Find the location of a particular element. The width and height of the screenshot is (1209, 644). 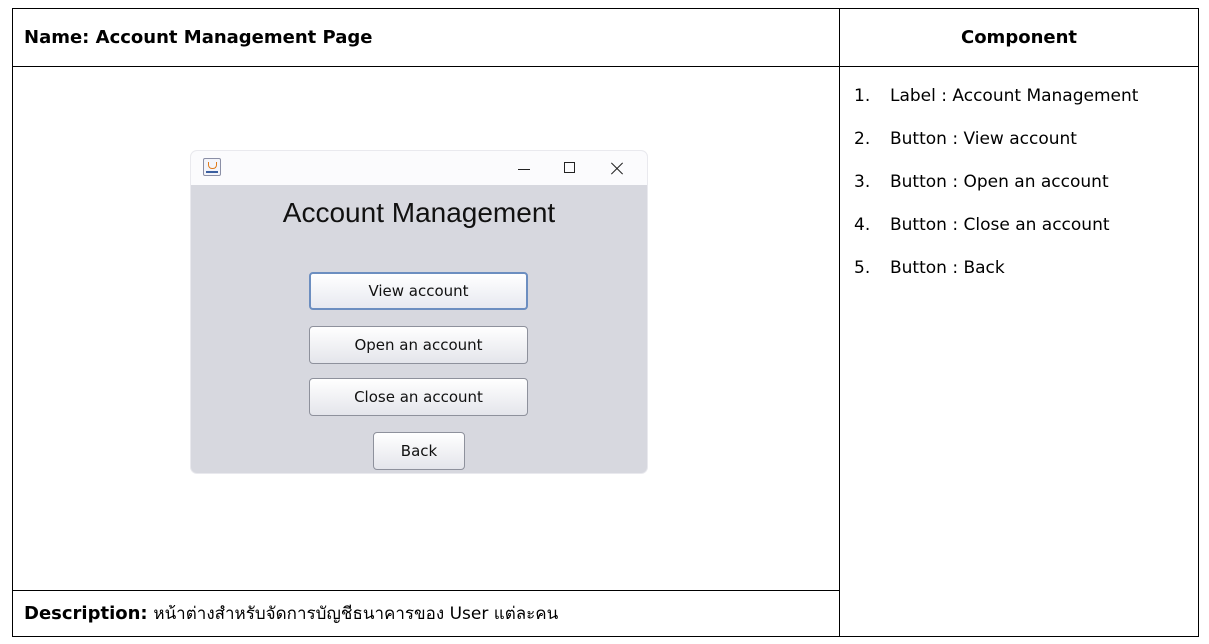

java-app-icon is located at coordinates (212, 167).